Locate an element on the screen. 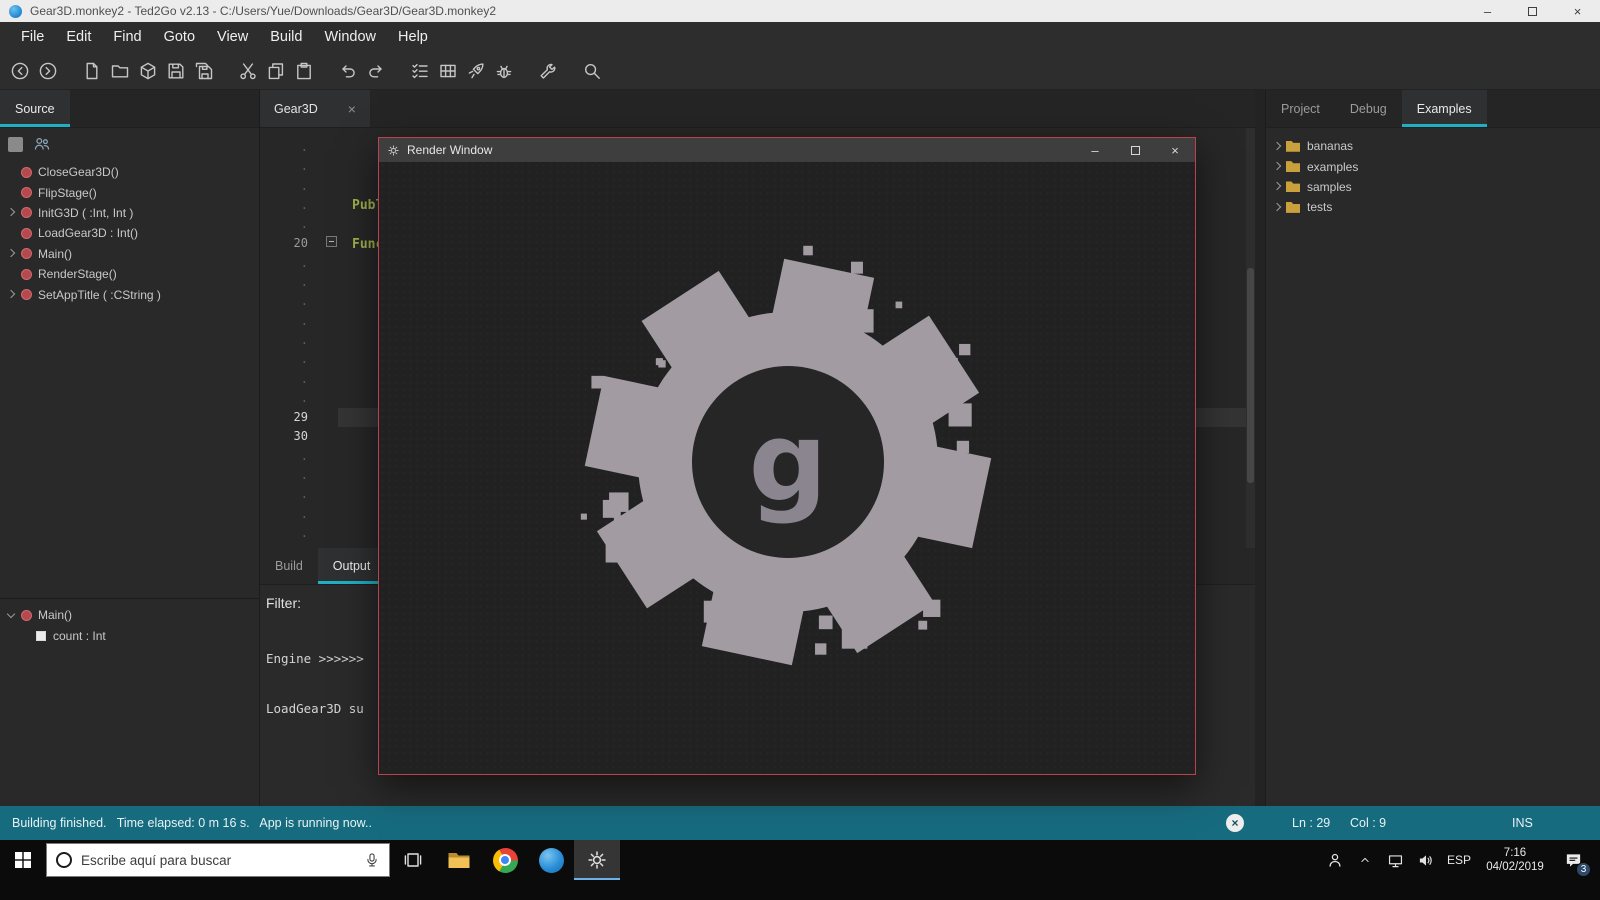 Image resolution: width=1600 pixels, height=900 pixels. tab-output: Output is located at coordinates (351, 566).